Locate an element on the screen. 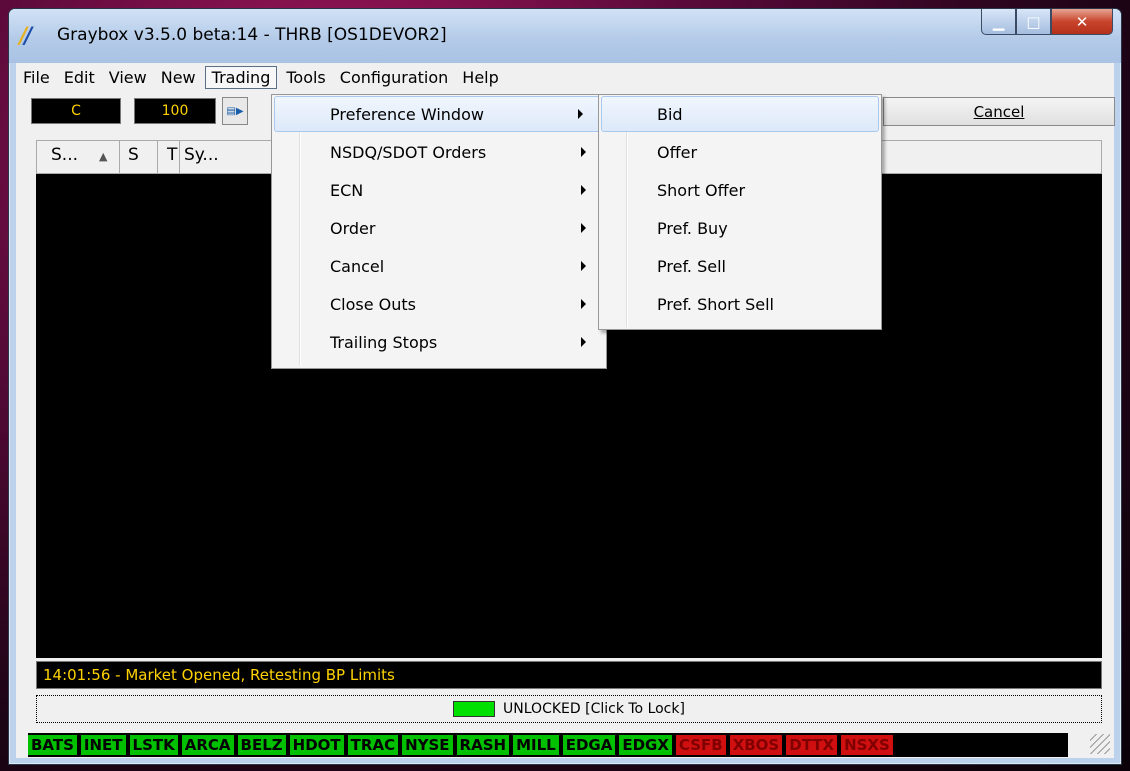  file-execute-icon: ▤▶ is located at coordinates (235, 111).